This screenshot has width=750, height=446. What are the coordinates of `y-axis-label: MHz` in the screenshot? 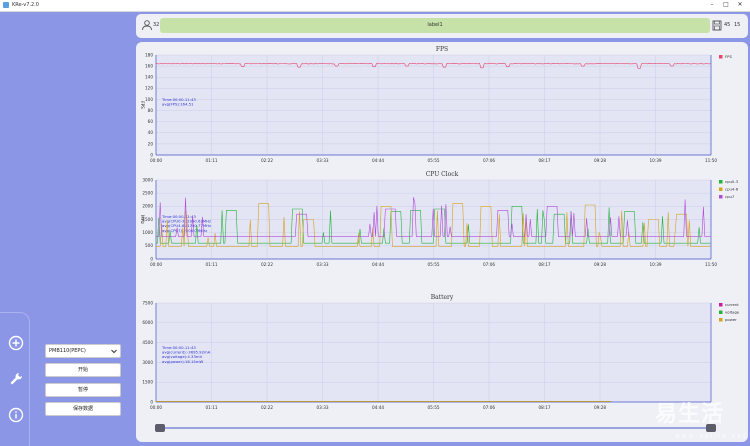 It's located at (142, 220).